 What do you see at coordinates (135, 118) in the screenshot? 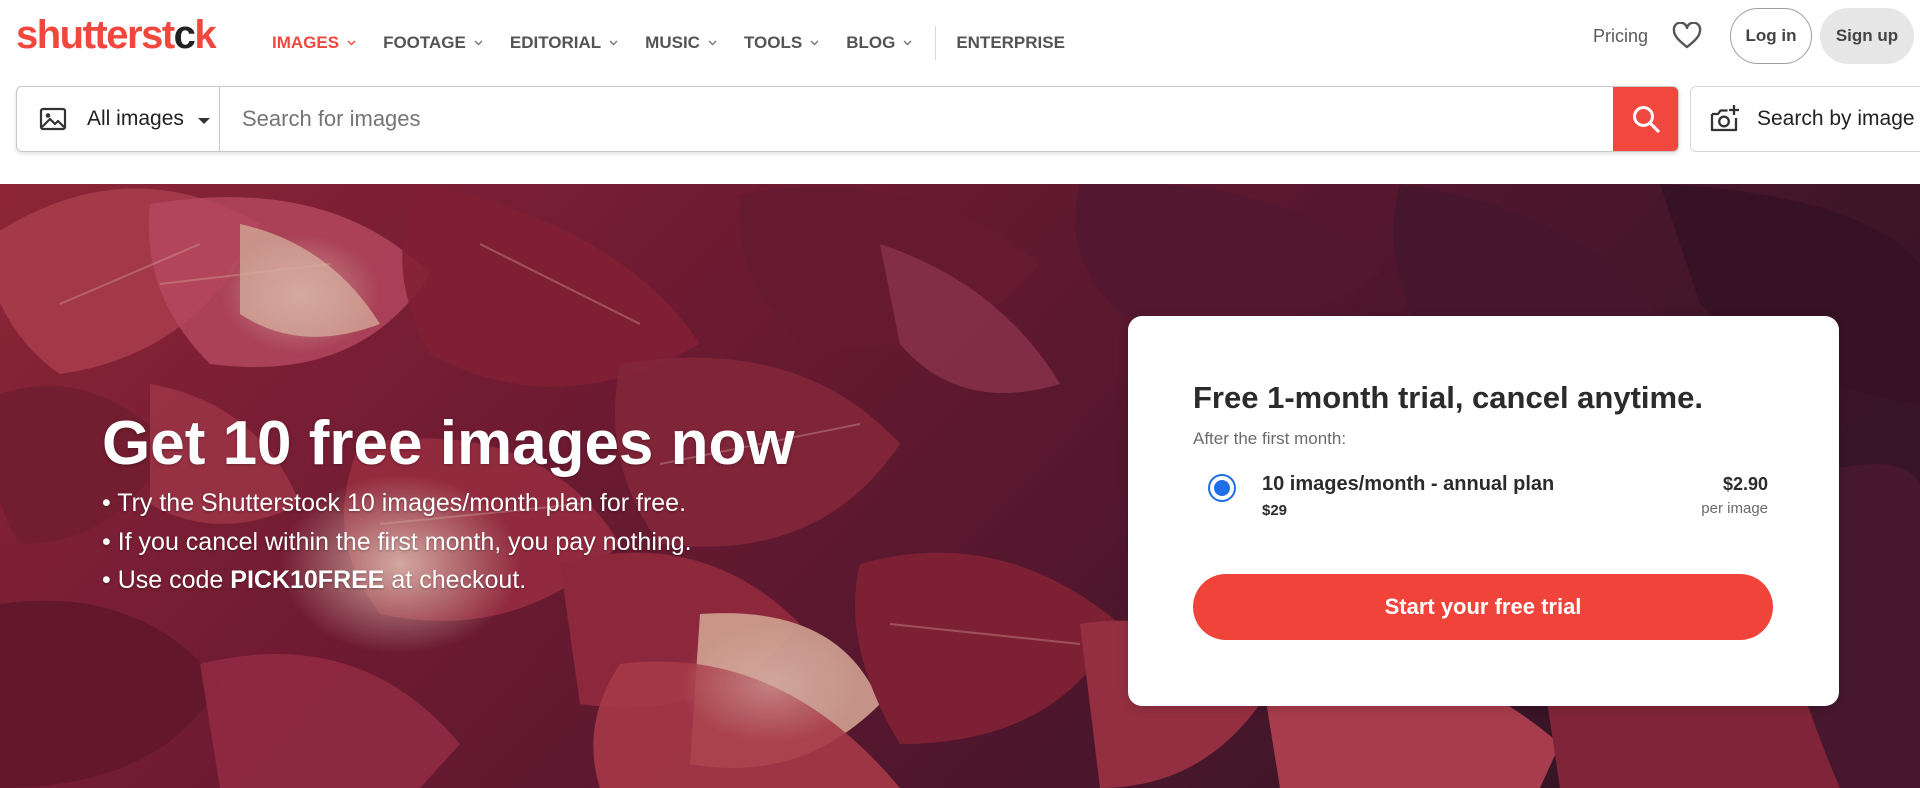
I see `media-type-label: All images` at bounding box center [135, 118].